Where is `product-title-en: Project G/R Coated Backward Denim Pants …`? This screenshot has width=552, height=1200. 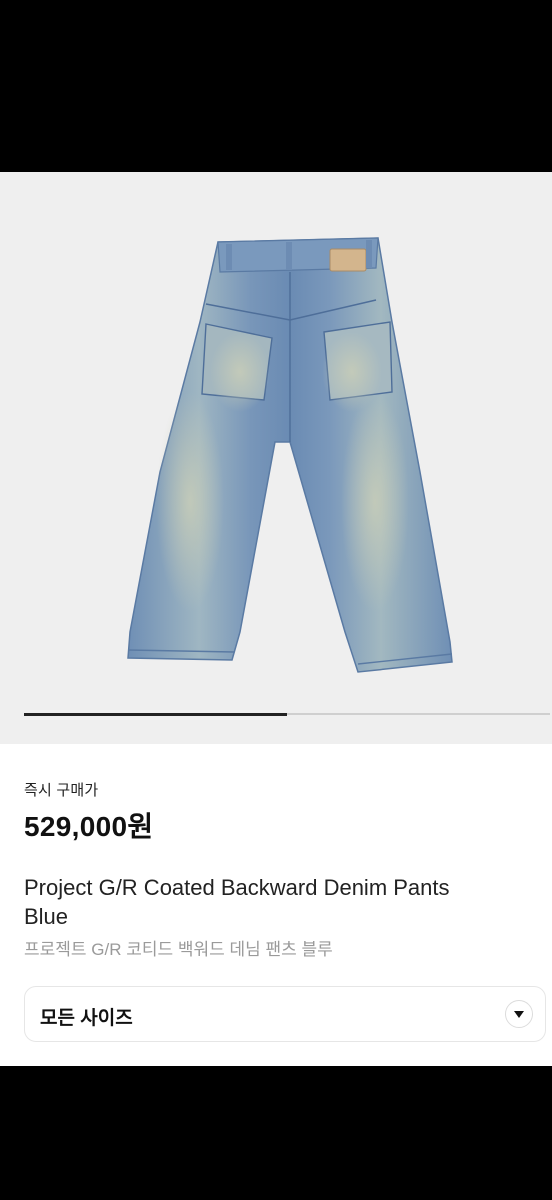
product-title-en: Project G/R Coated Backward Denim Pants … is located at coordinates (237, 902).